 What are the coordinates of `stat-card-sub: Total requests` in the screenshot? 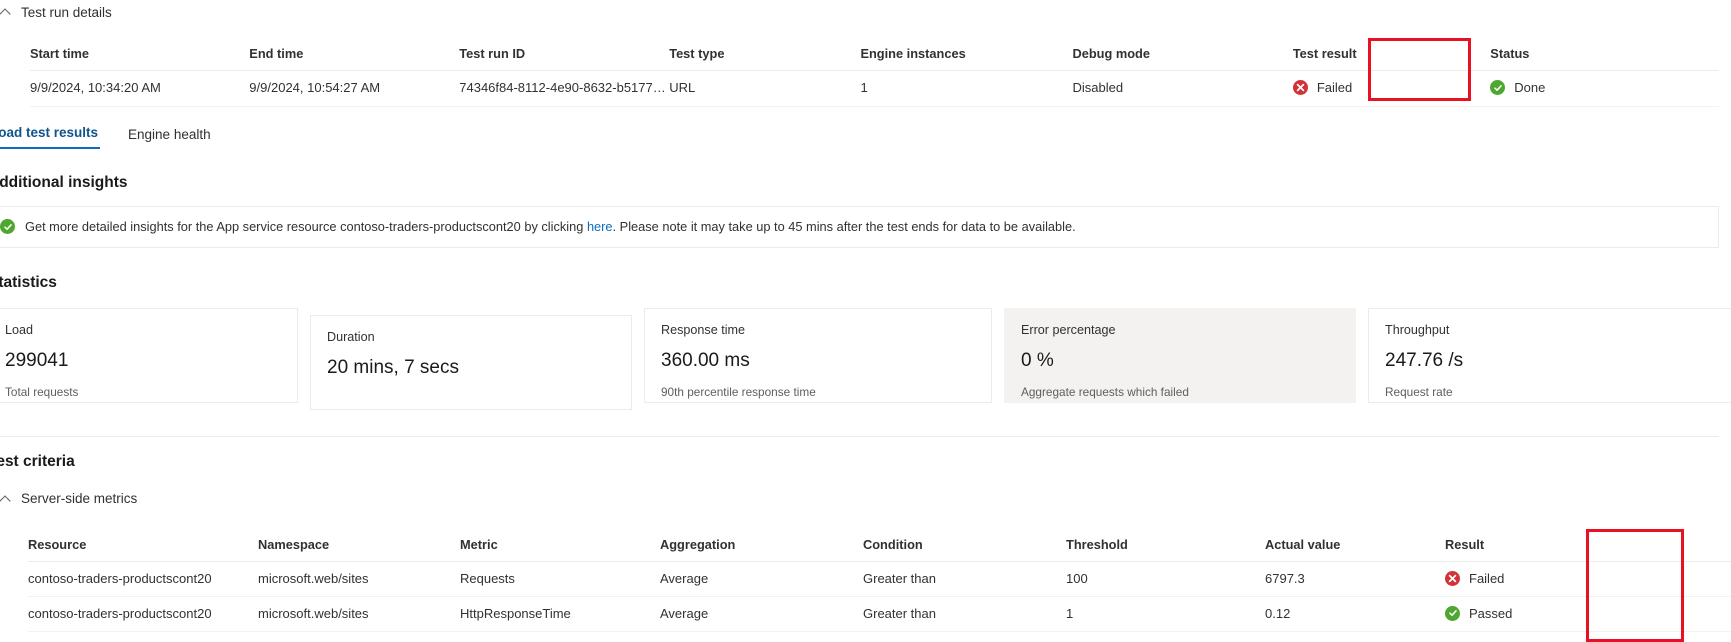 It's located at (42, 391).